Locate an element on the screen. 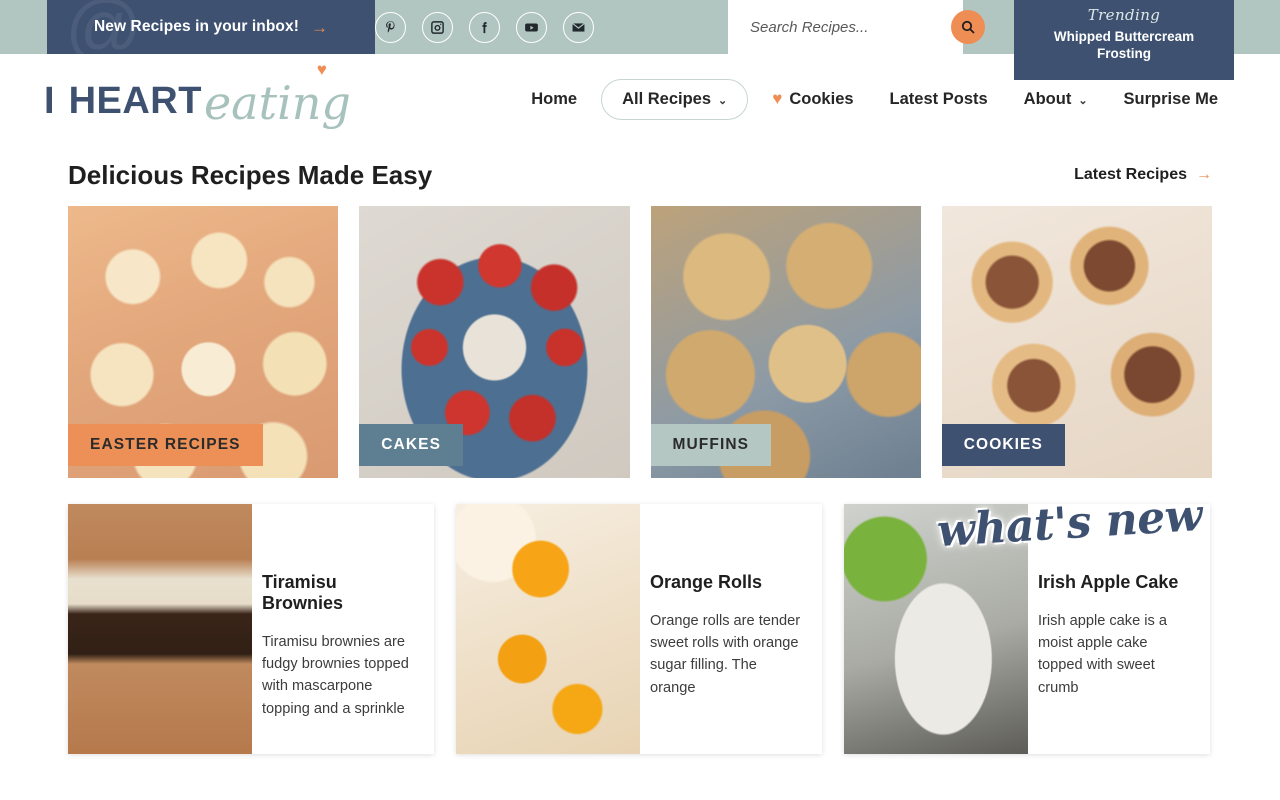  logo-word-heart: HEART is located at coordinates (135, 101).